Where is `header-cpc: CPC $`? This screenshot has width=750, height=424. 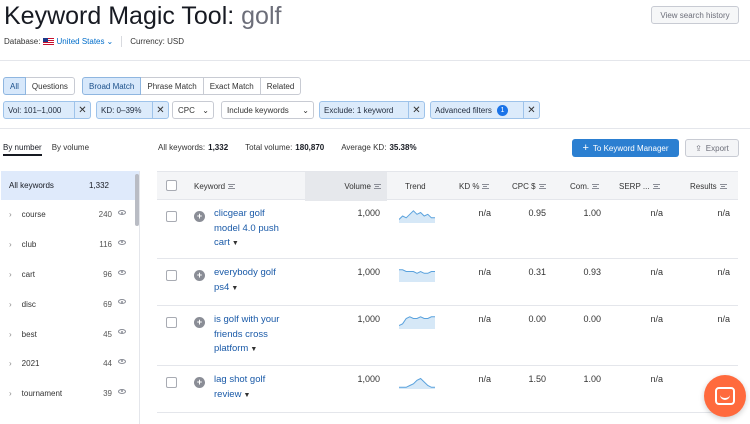
header-cpc: CPC $ is located at coordinates (529, 186).